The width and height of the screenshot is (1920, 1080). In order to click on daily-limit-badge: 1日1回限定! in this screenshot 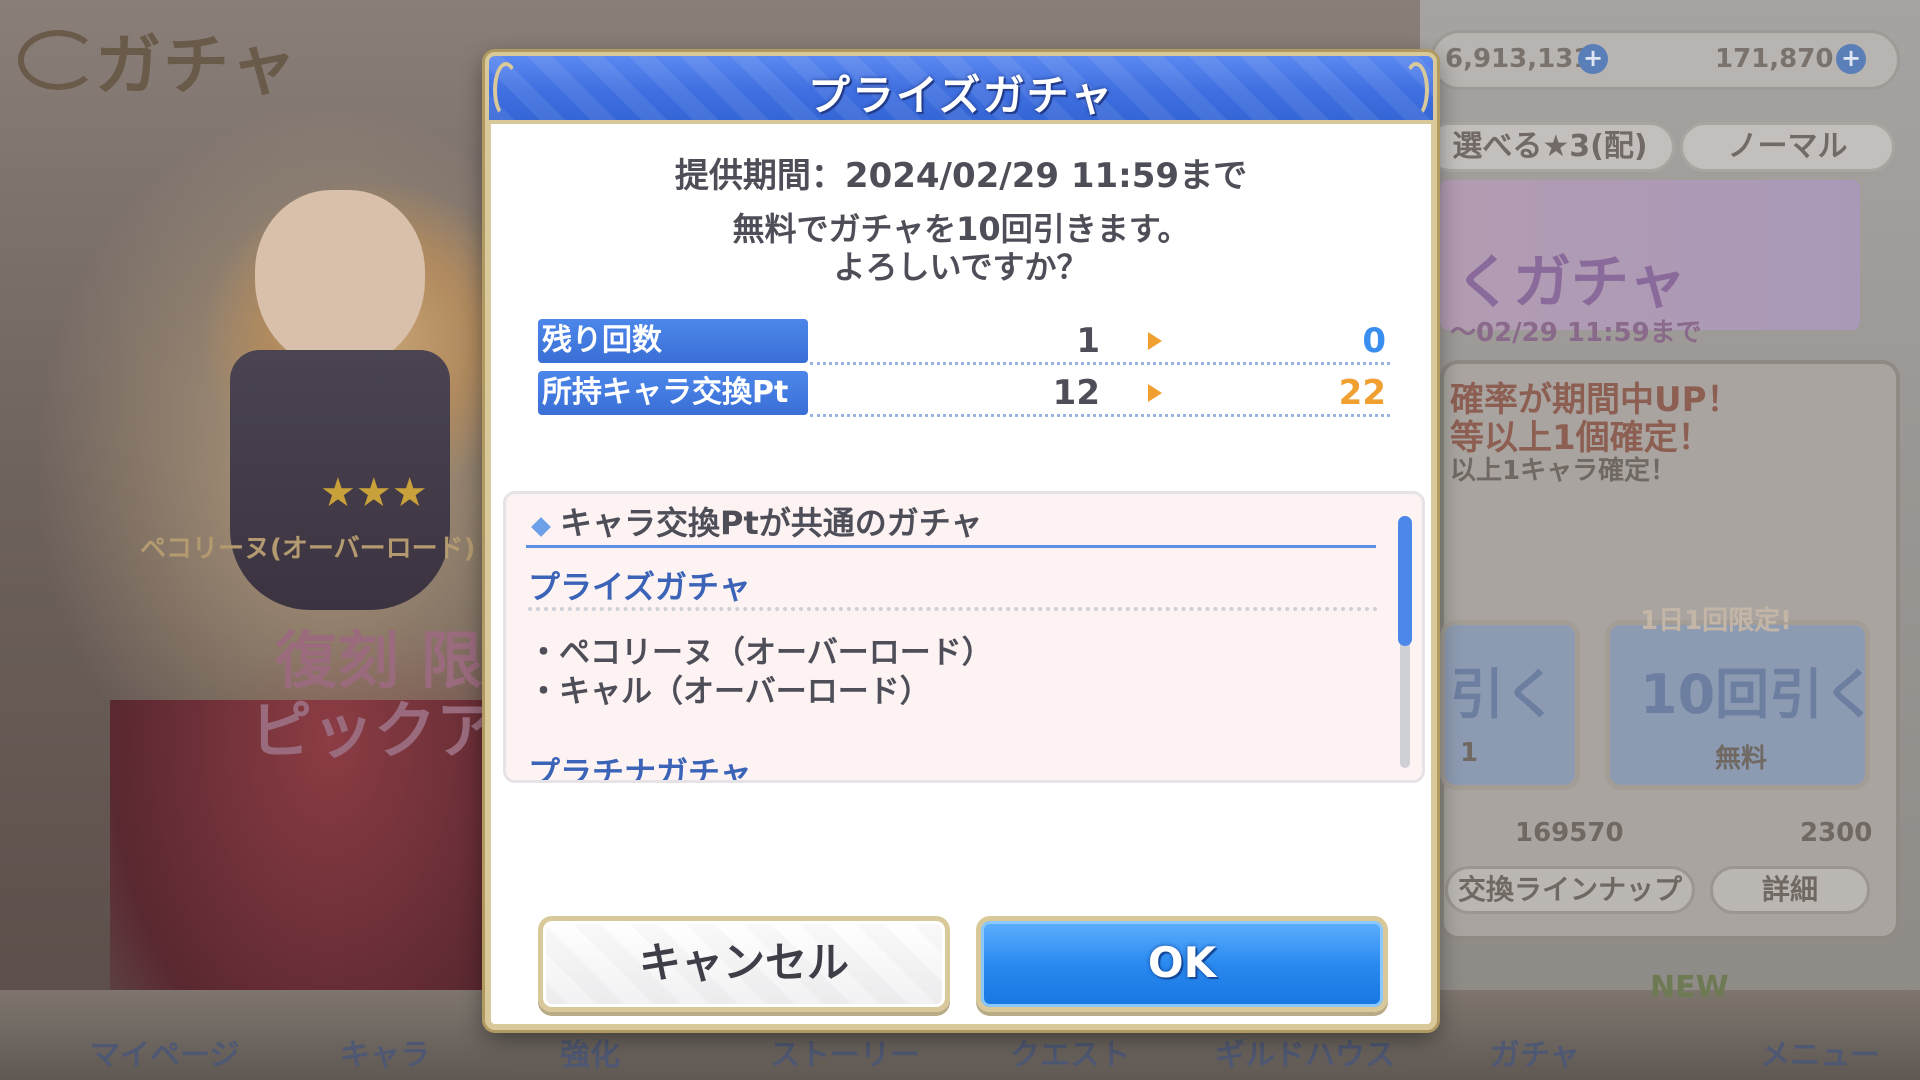, I will do `click(1716, 621)`.